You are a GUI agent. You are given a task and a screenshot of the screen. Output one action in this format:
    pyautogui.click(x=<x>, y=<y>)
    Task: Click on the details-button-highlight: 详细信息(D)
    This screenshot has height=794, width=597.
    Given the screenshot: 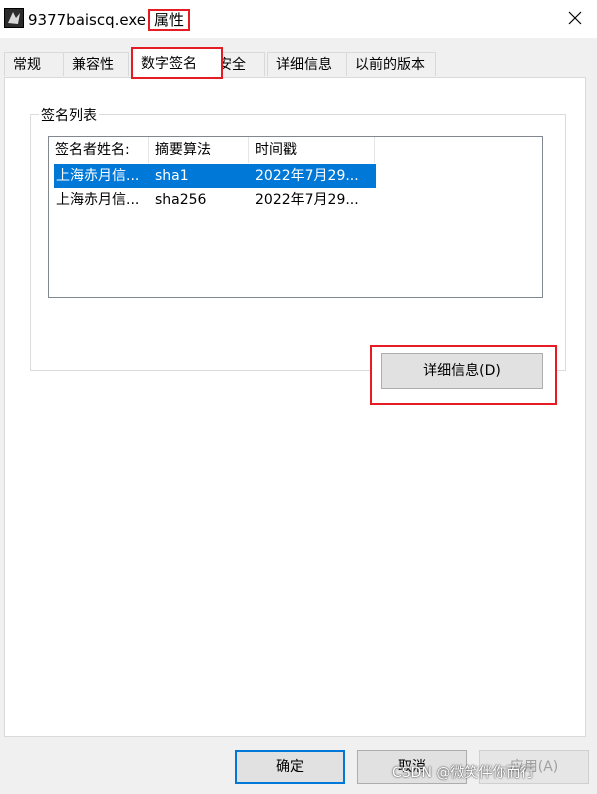 What is the action you would take?
    pyautogui.click(x=463, y=375)
    